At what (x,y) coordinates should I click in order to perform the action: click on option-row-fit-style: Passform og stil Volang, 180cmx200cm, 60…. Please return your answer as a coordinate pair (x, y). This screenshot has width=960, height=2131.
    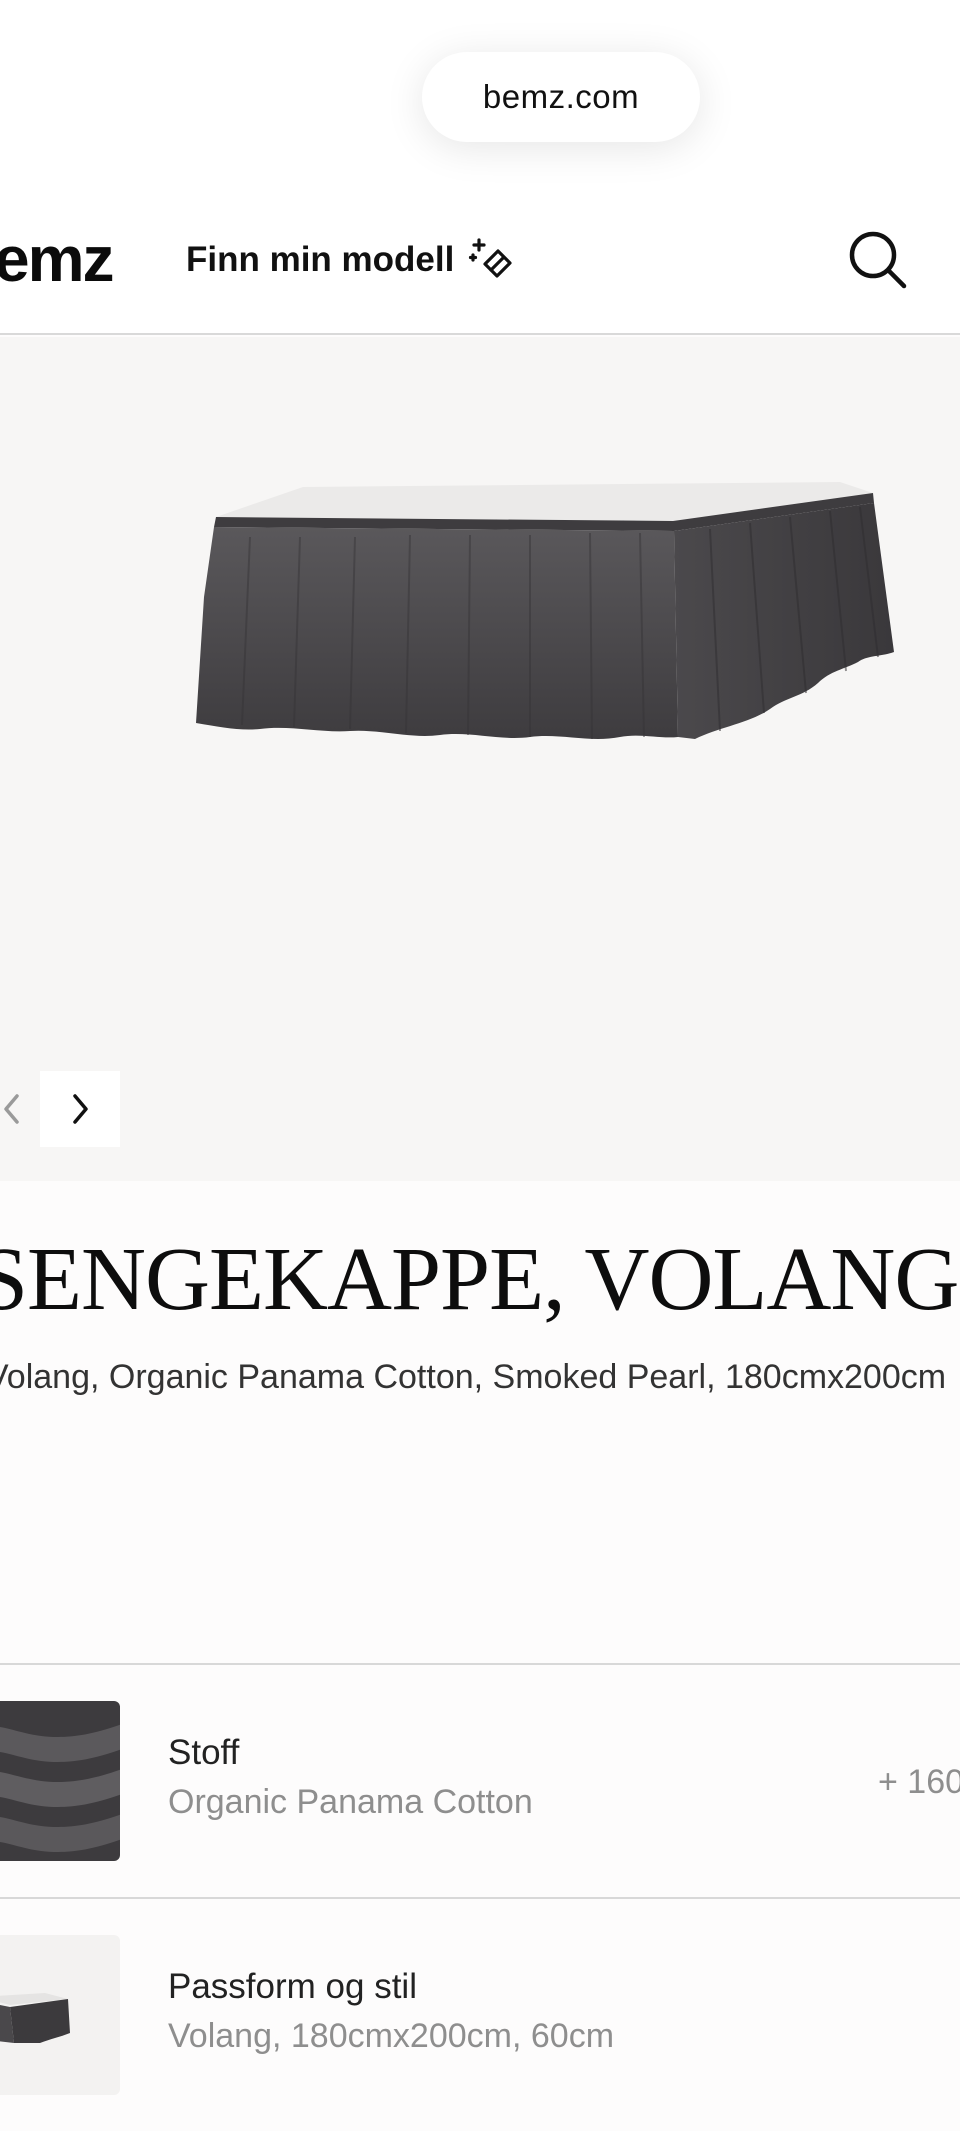
    Looking at the image, I should click on (480, 2015).